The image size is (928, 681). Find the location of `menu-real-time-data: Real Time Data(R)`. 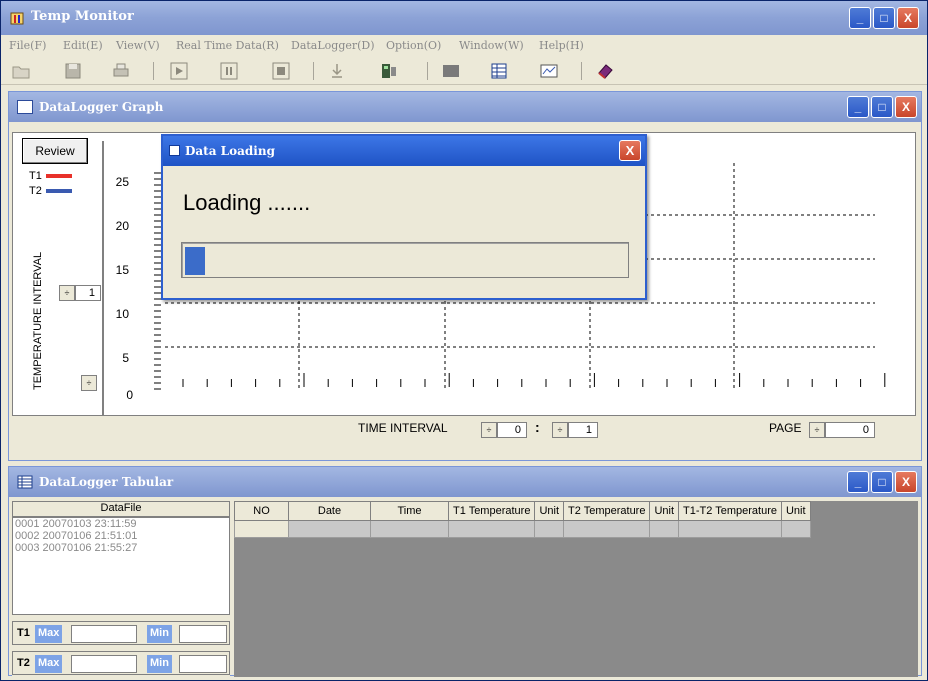

menu-real-time-data: Real Time Data(R) is located at coordinates (227, 45).